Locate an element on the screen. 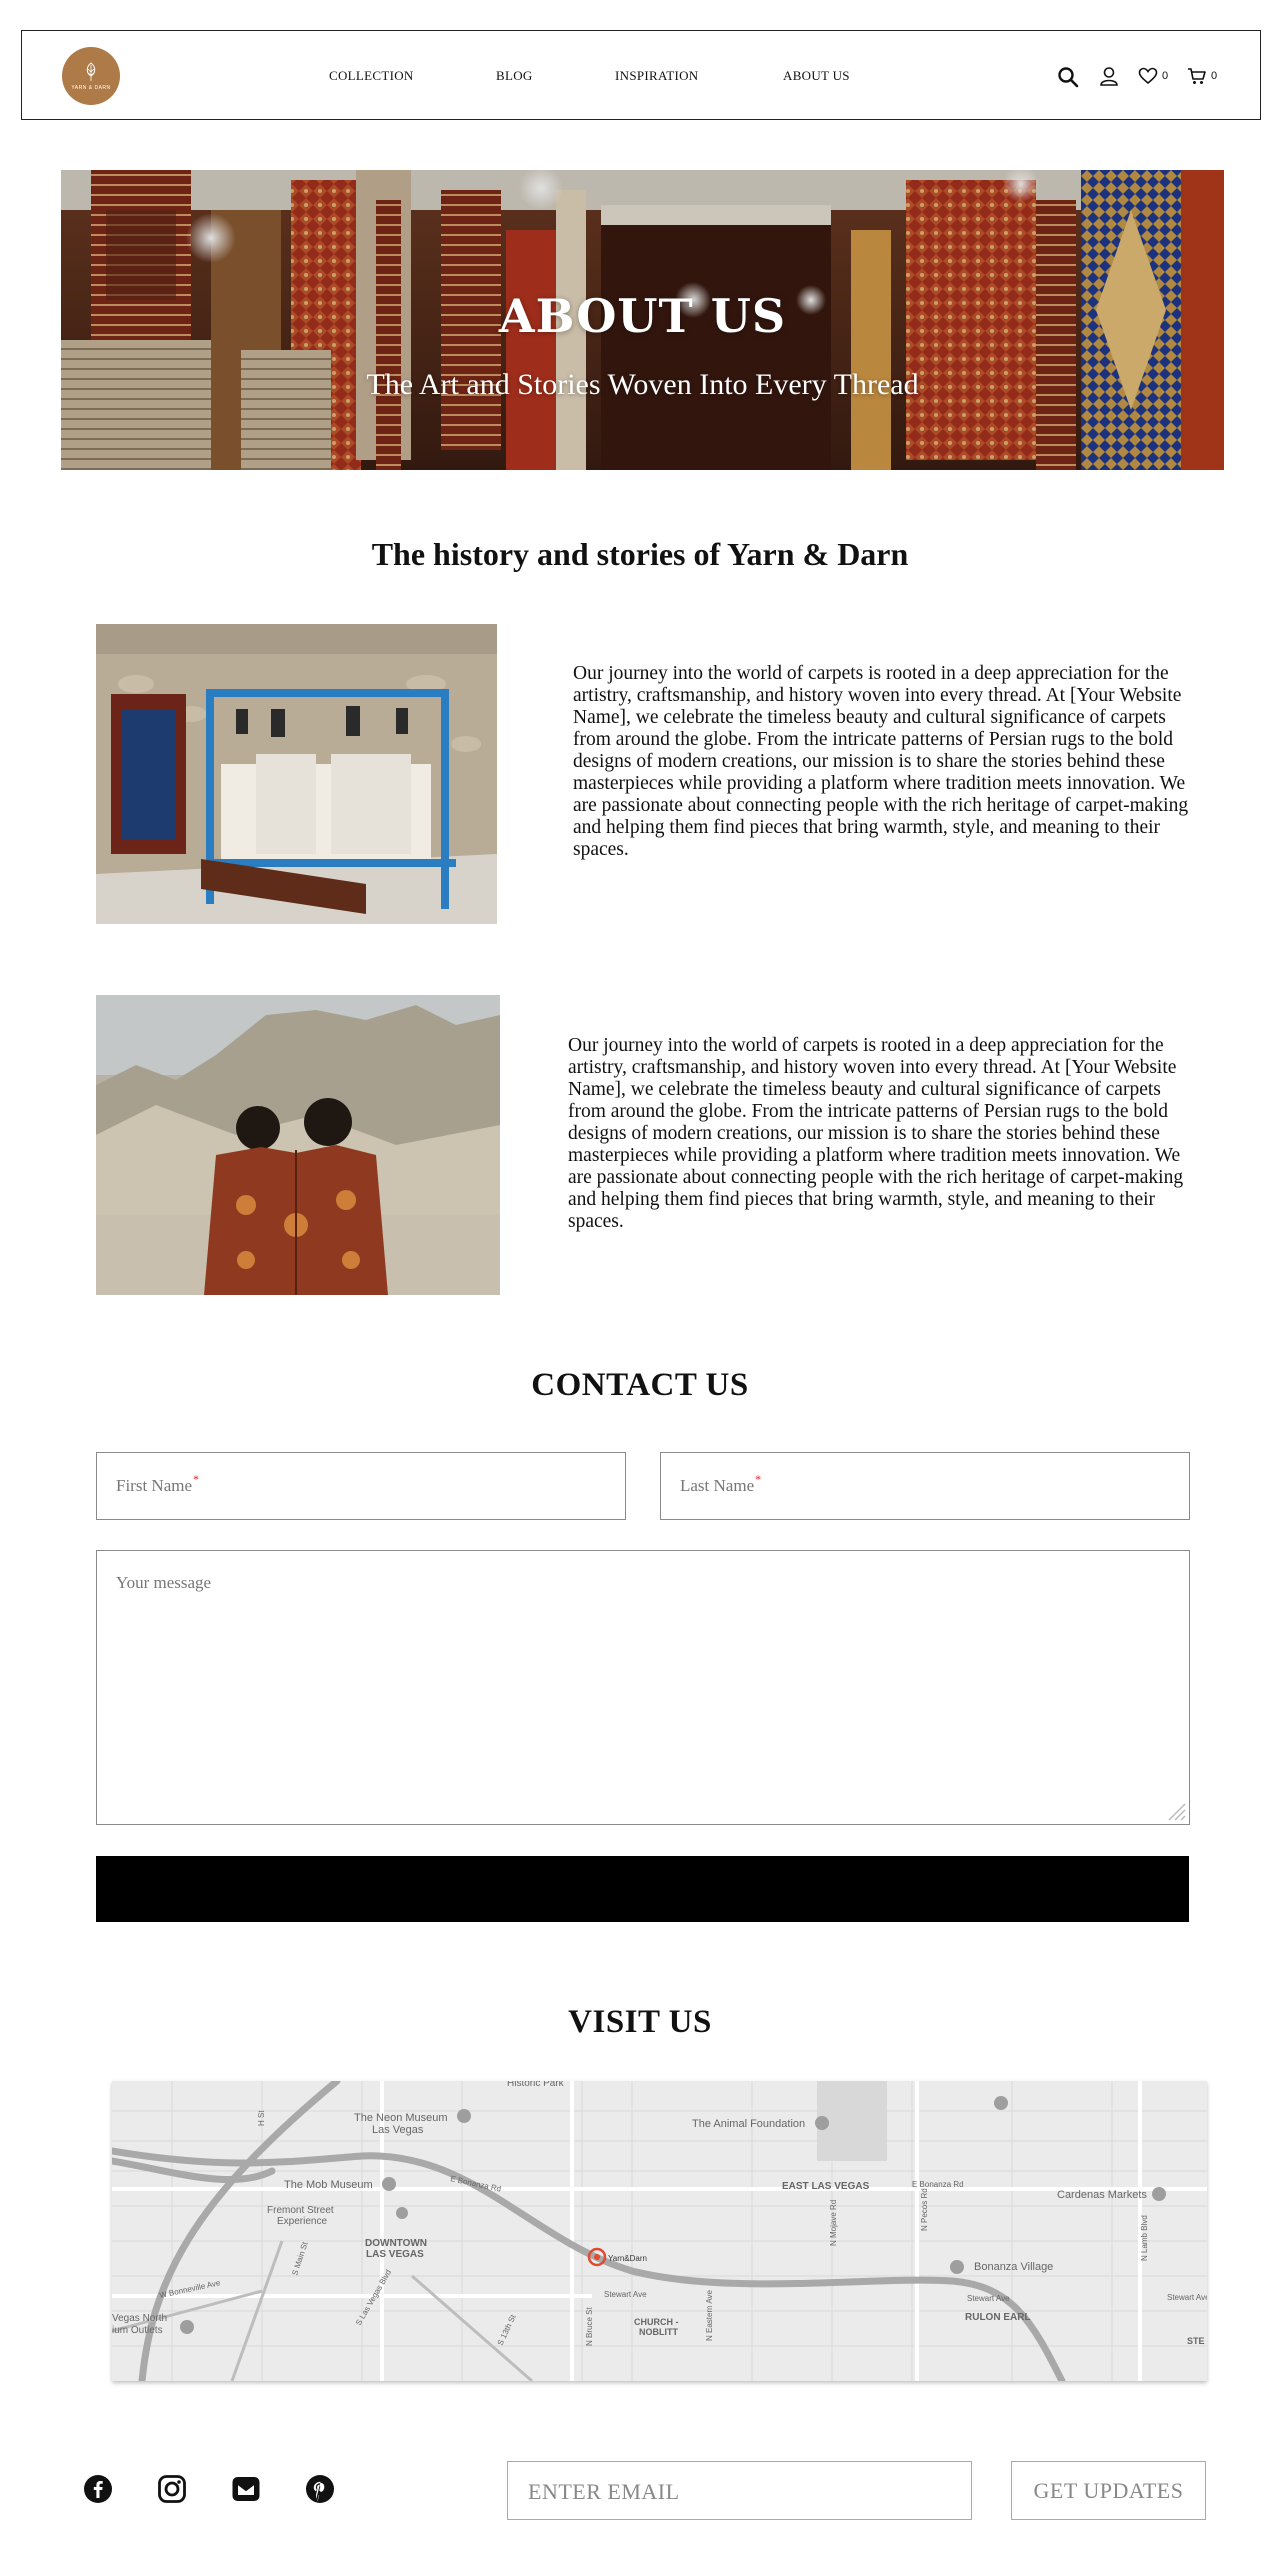 The image size is (1280, 2563). nav-inspiration: INSPIRATION is located at coordinates (656, 76).